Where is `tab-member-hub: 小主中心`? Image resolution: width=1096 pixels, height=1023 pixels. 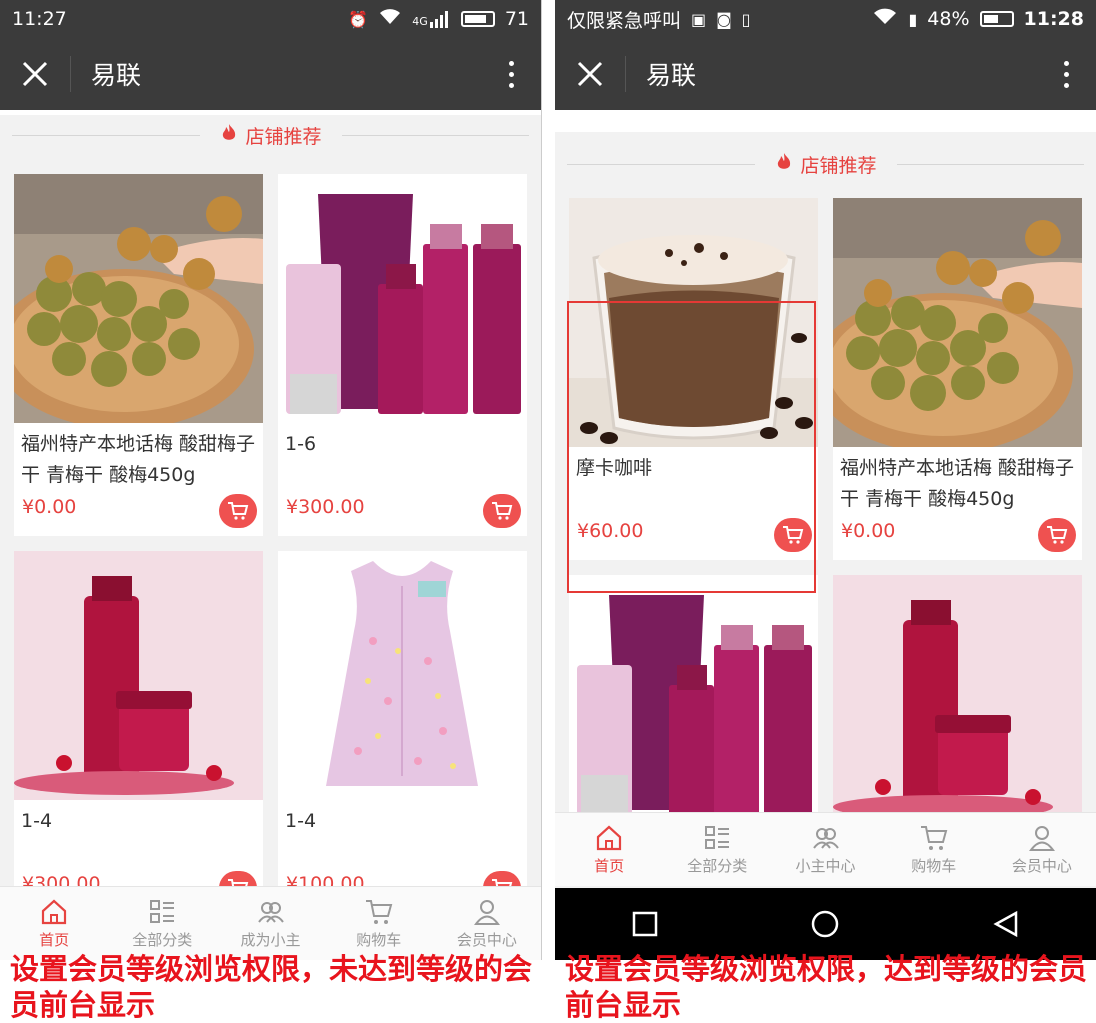 tab-member-hub: 小主中心 is located at coordinates (825, 849).